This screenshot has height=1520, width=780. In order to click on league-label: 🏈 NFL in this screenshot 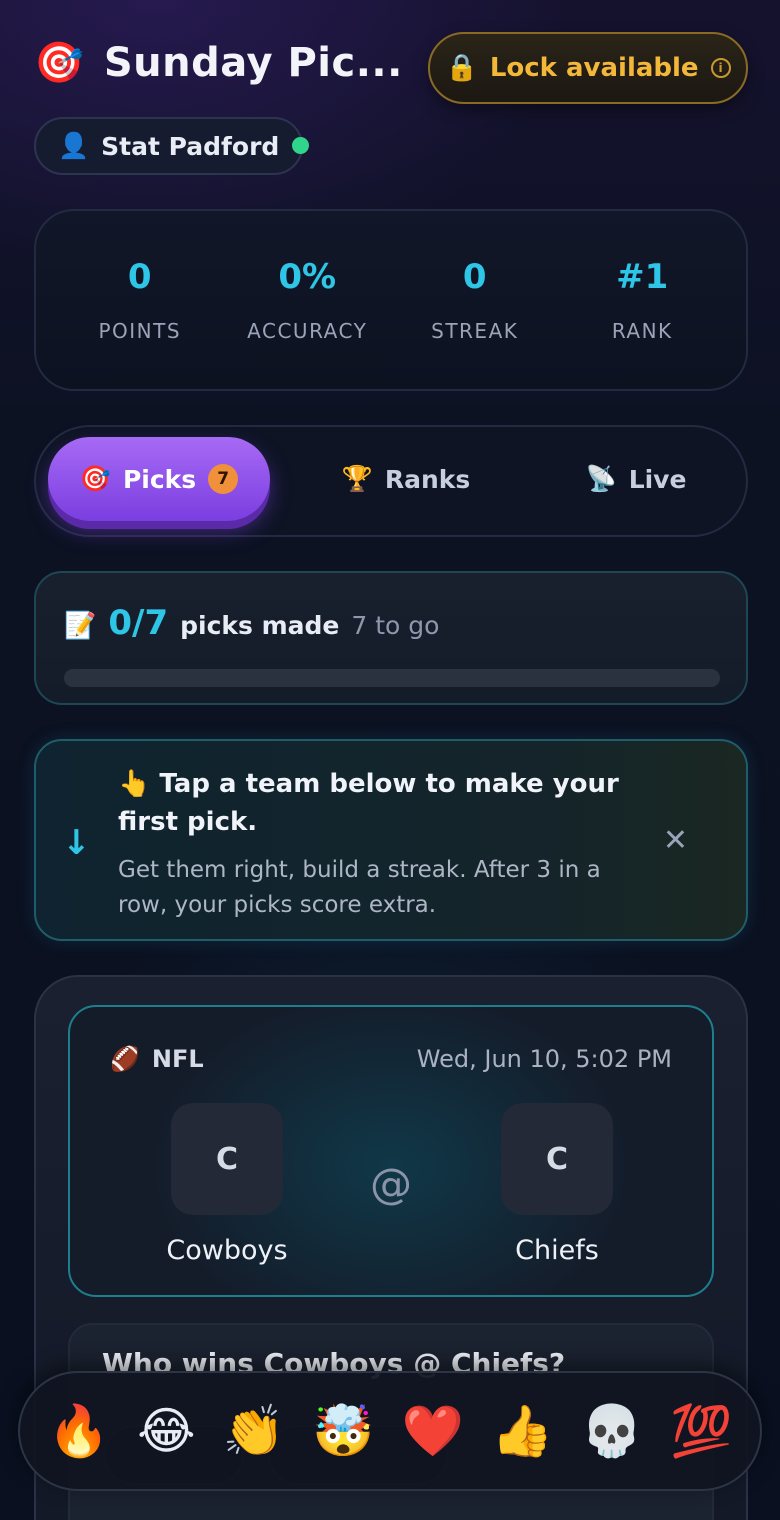, I will do `click(157, 1059)`.